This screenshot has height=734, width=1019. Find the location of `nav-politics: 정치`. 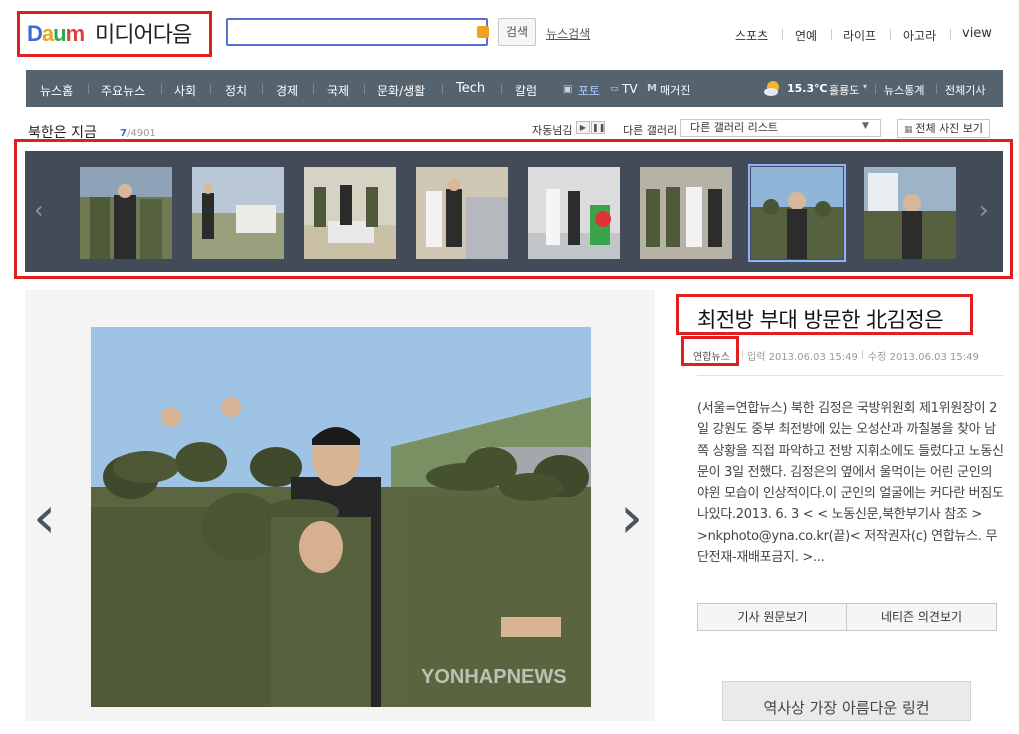

nav-politics: 정치 is located at coordinates (236, 90).